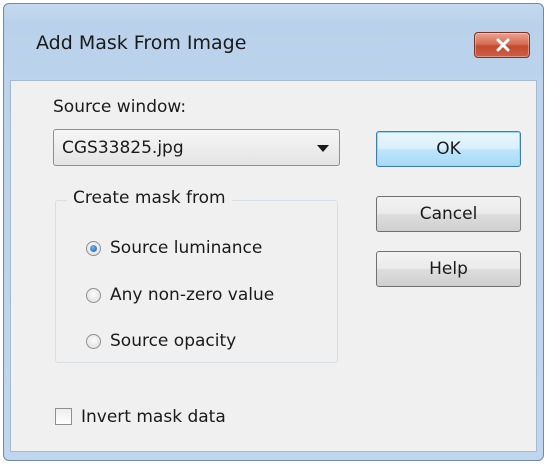  I want to click on radio-label: Source luminance, so click(186, 248).